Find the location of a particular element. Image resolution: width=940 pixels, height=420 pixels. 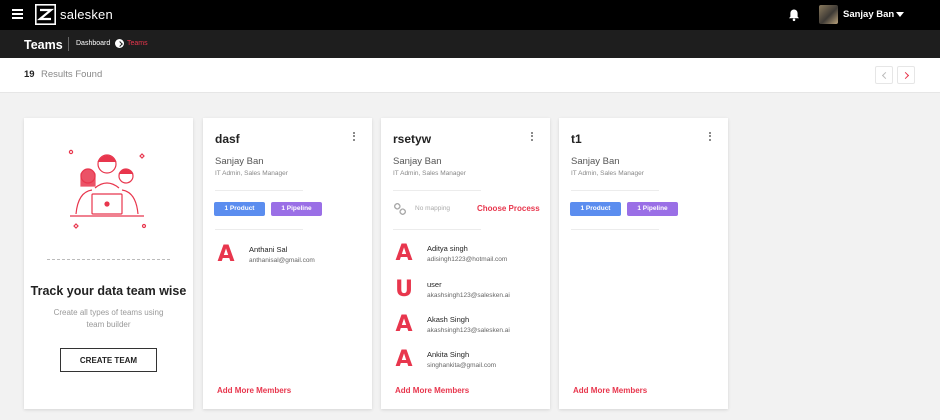

team-name: t1 is located at coordinates (576, 139).